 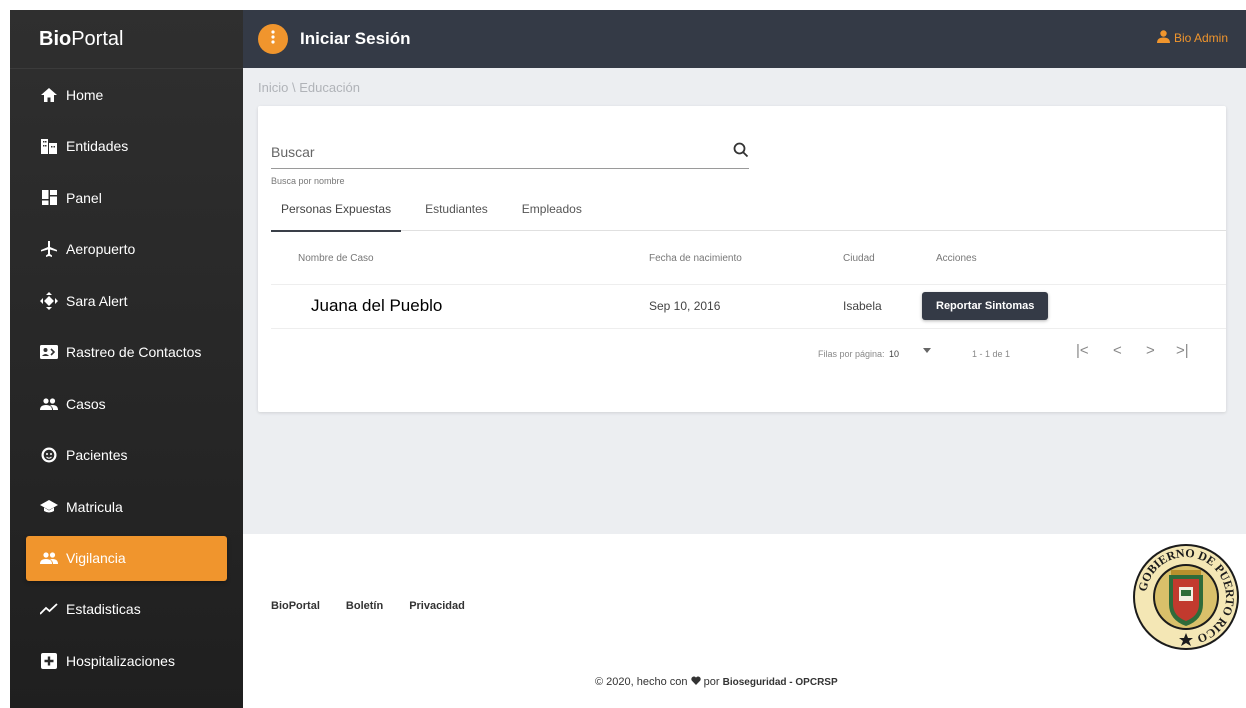 I want to click on sidebar-item-hospitalizaciones: Hospitalizaciones, so click(x=126, y=661).